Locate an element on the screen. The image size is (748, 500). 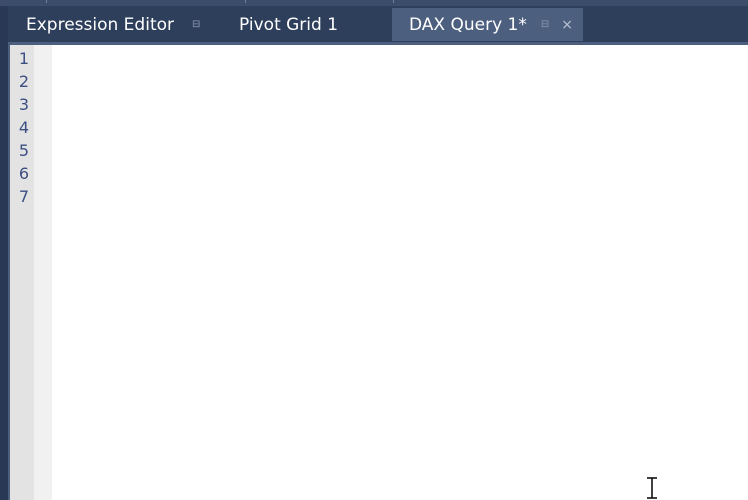
tab-pivot-grid-1: Pivot Grid 1 is located at coordinates (300, 24).